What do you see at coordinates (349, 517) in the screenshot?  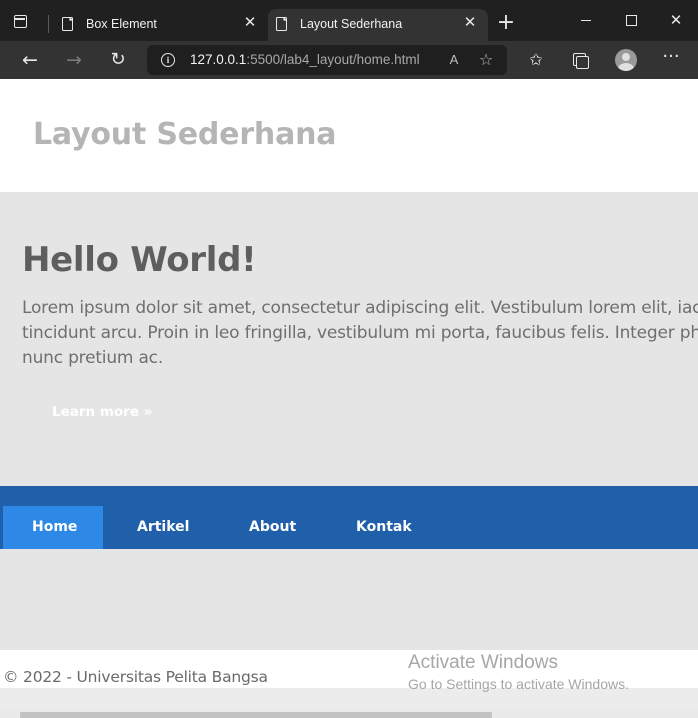 I see `main-nav: Home Artikel About Kontak` at bounding box center [349, 517].